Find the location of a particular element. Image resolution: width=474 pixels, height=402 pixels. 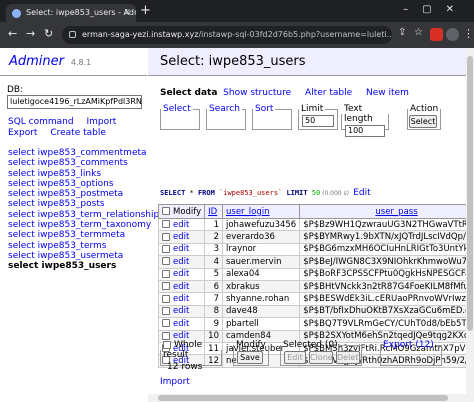

table-link: iwpe853_termmeta is located at coordinates (82, 235).